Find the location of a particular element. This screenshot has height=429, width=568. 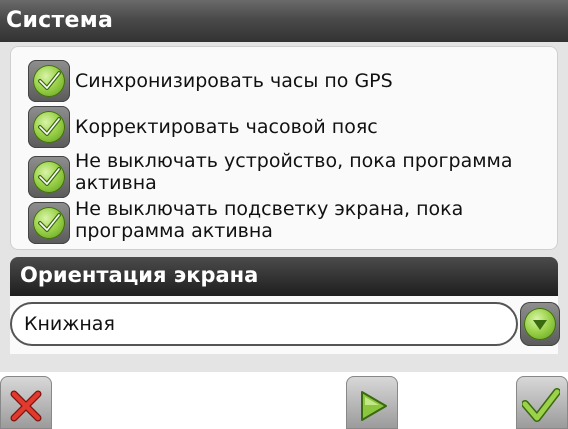

option-sync-clock: Синхронизировать часы по GPS is located at coordinates (210, 81).